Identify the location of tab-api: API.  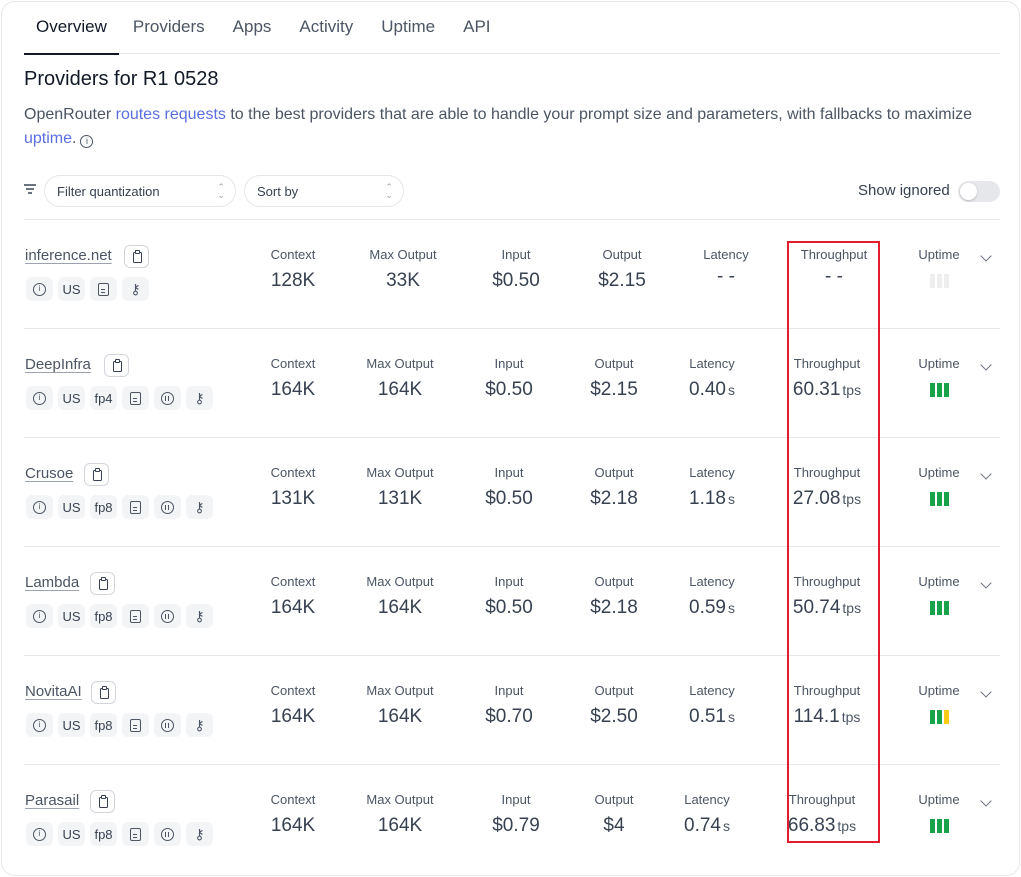
(476, 27).